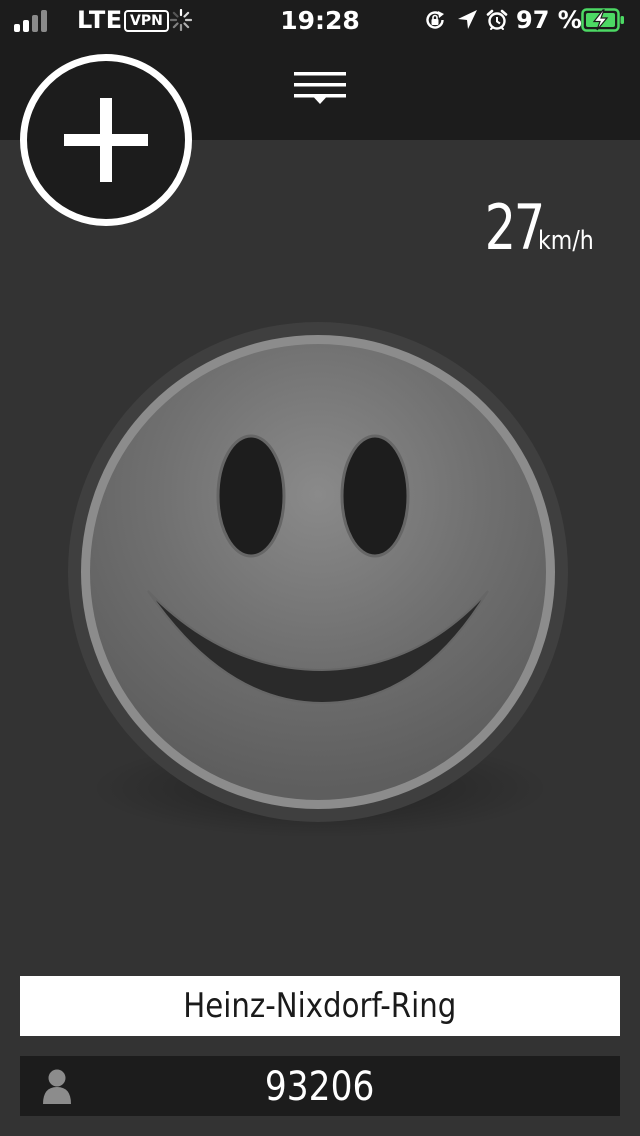 The image size is (640, 1136). I want to click on location-name: Heinz-Nixdorf-Ring, so click(320, 1006).